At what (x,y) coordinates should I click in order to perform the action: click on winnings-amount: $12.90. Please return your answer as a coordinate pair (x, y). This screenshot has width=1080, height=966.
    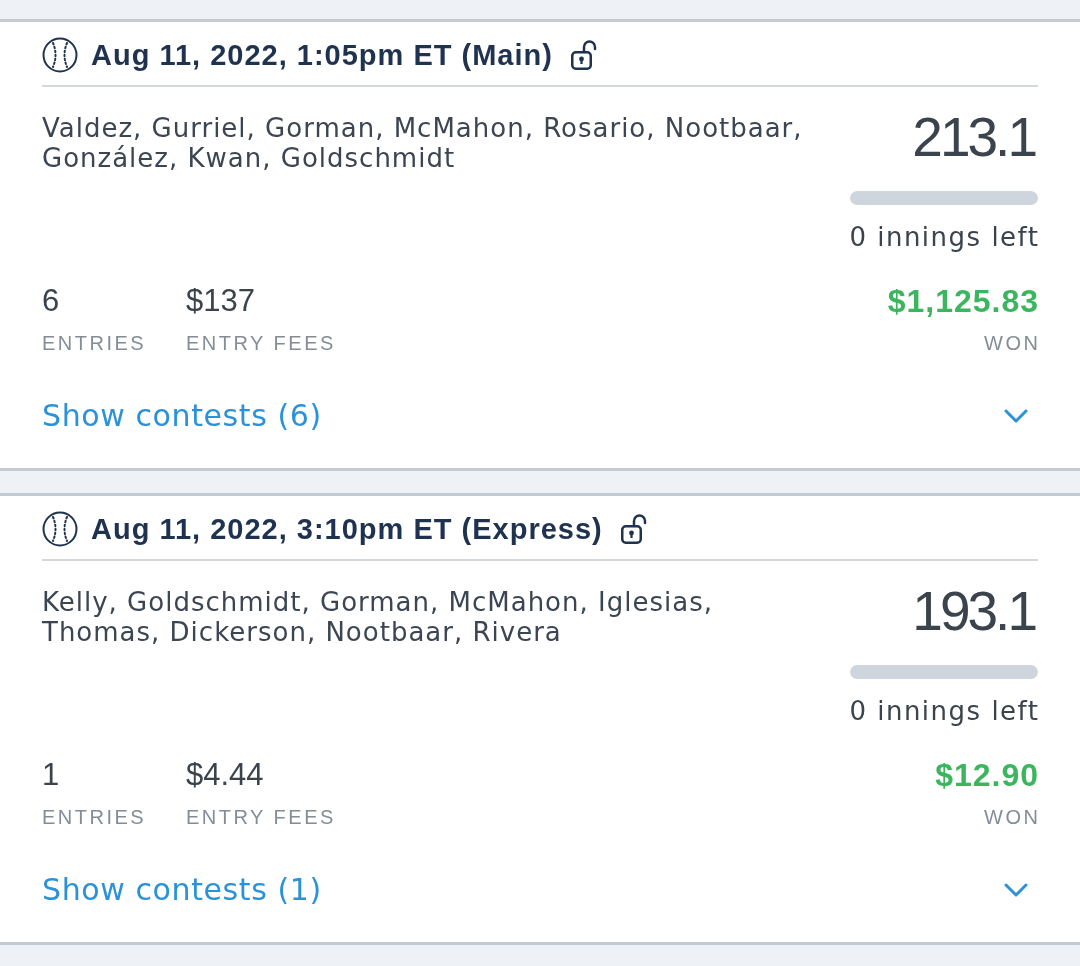
    Looking at the image, I should click on (987, 775).